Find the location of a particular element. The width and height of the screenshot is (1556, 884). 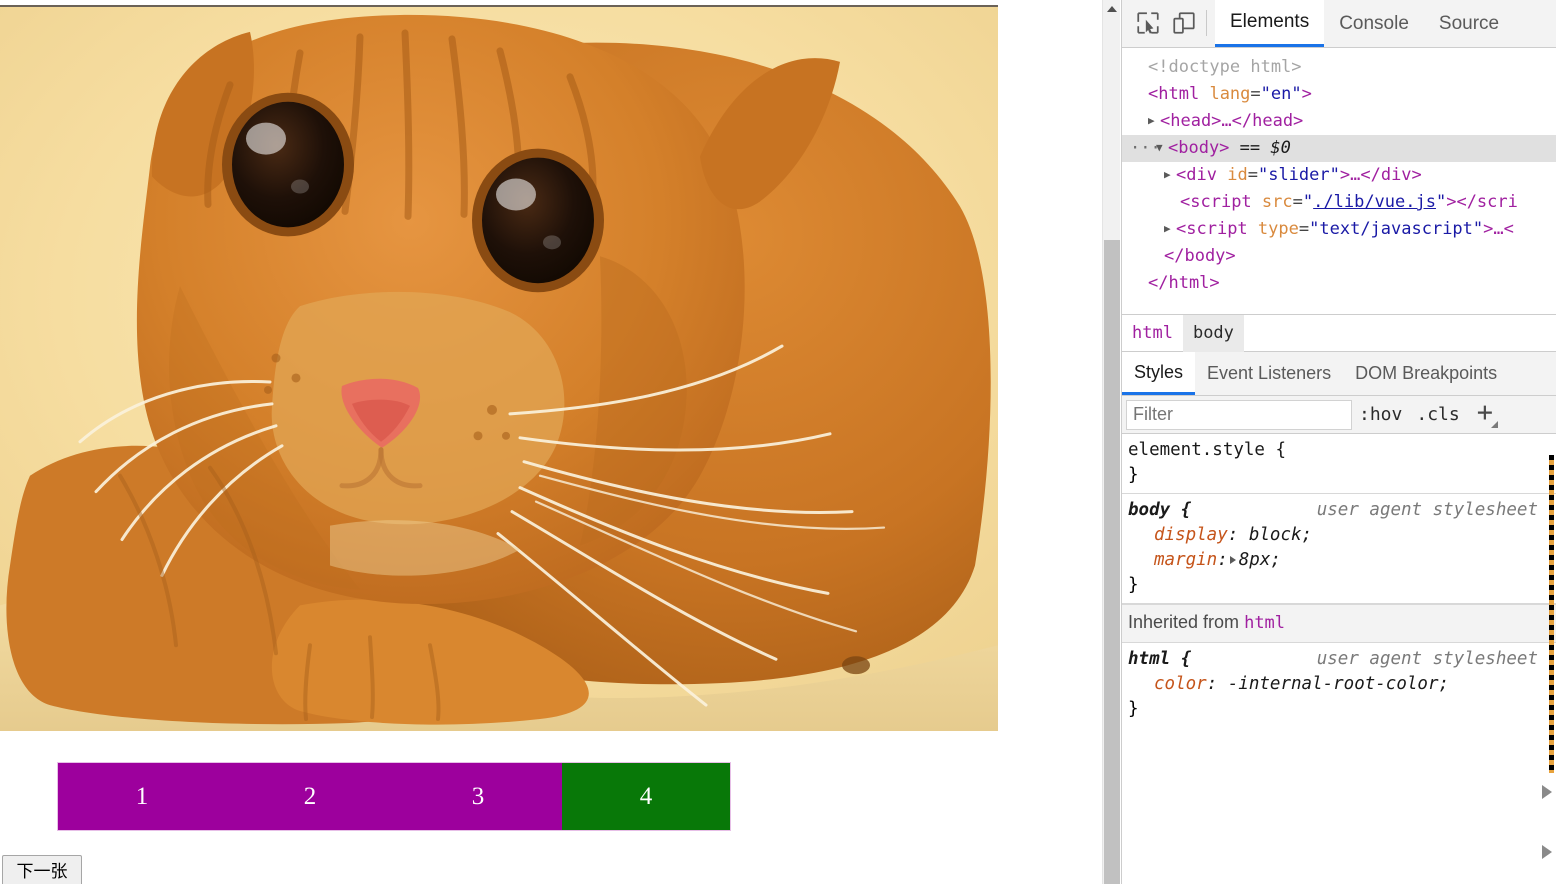

breadcrumb: html body is located at coordinates (1339, 333).